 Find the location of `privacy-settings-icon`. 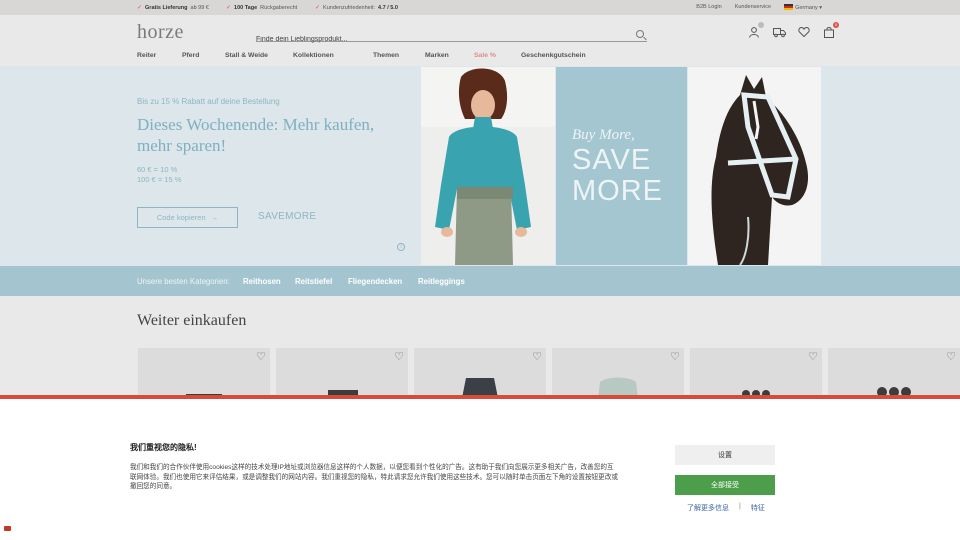

privacy-settings-icon is located at coordinates (7, 528).